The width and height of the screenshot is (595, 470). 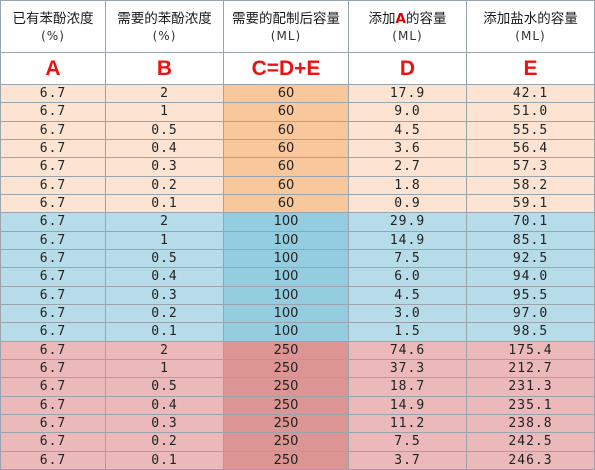 I want to click on table-cell-e: 92.5, so click(x=531, y=259).